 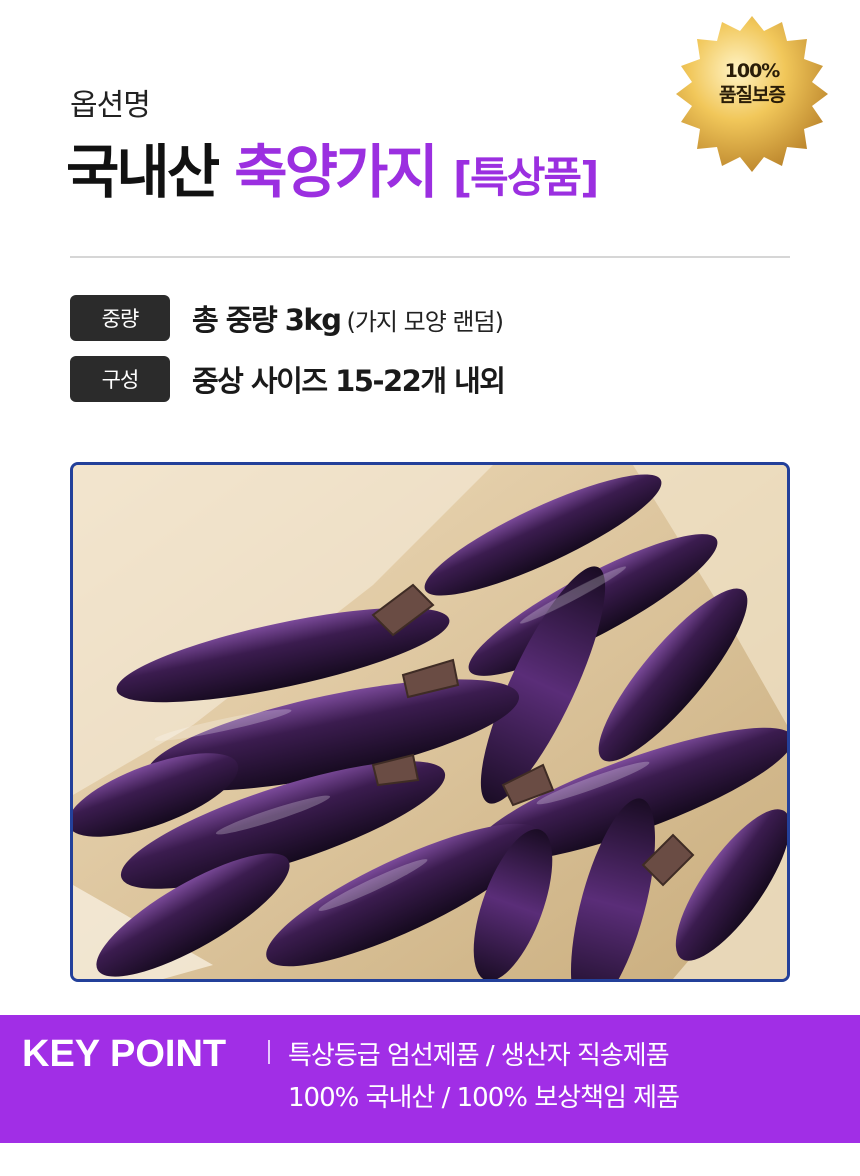 What do you see at coordinates (269, 1052) in the screenshot?
I see `key-point-separator` at bounding box center [269, 1052].